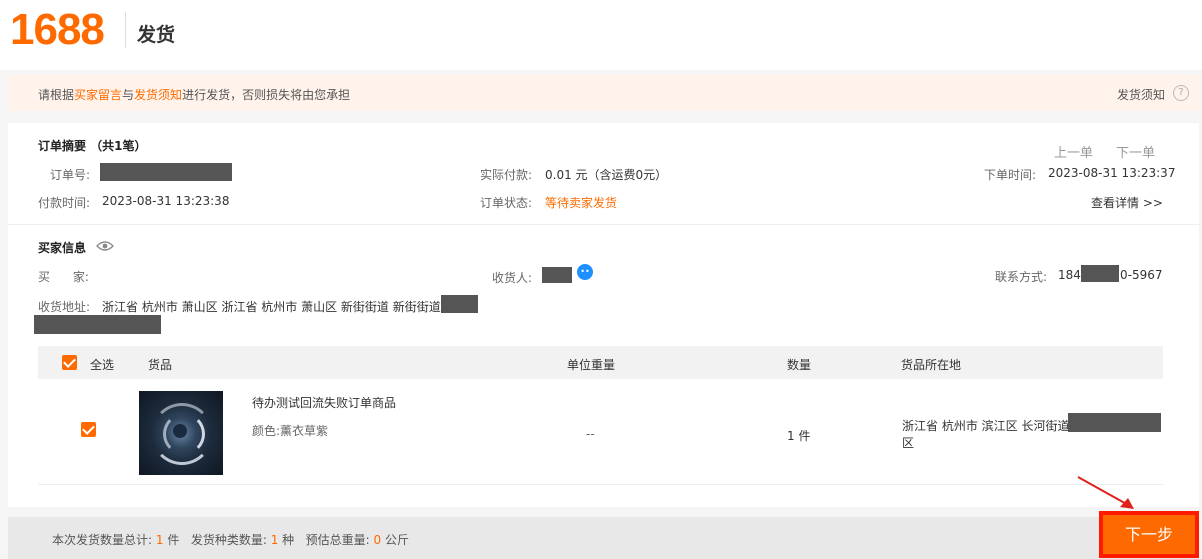 The height and width of the screenshot is (559, 1202). Describe the element at coordinates (160, 365) in the screenshot. I see `col-goods: 货品` at that location.